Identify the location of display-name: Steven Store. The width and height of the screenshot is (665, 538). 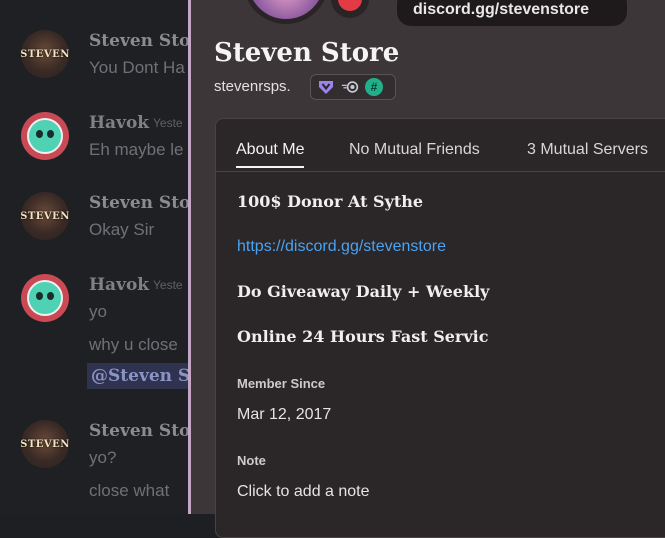
(307, 53).